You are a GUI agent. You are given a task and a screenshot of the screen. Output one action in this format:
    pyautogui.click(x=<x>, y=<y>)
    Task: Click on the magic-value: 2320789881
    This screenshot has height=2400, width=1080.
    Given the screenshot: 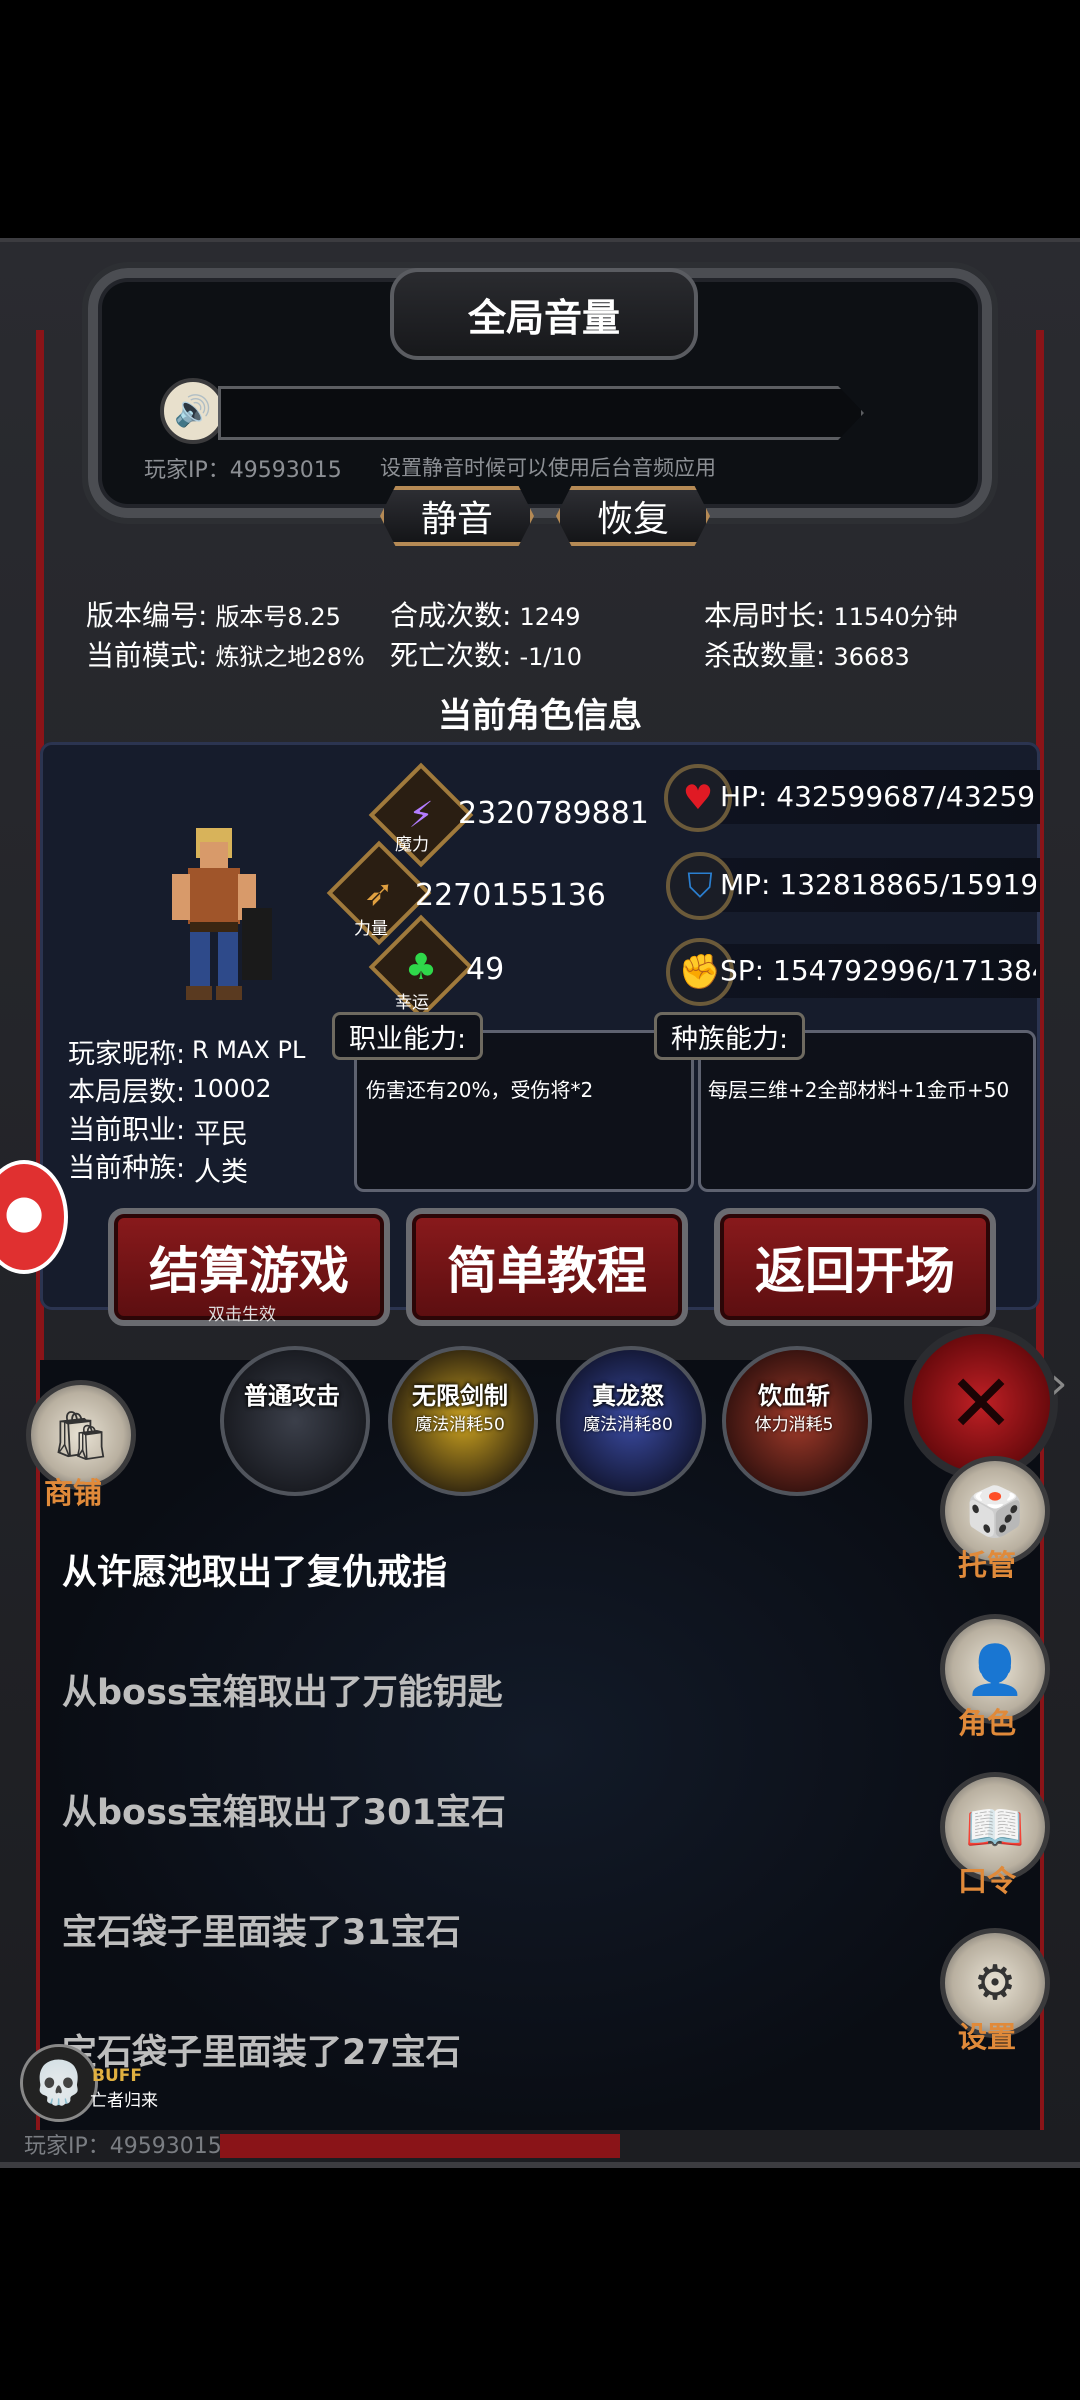 What is the action you would take?
    pyautogui.click(x=553, y=813)
    